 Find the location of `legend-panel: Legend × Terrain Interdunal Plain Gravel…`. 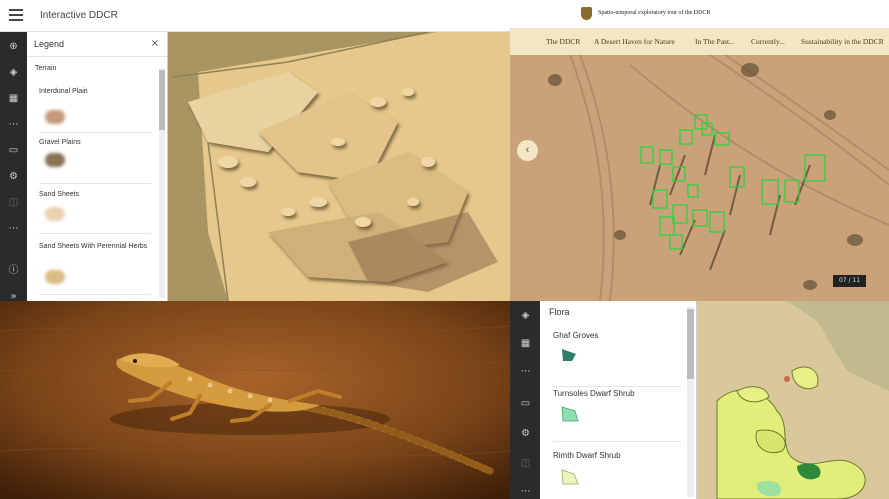

legend-panel: Legend × Terrain Interdunal Plain Gravel… is located at coordinates (97, 166).